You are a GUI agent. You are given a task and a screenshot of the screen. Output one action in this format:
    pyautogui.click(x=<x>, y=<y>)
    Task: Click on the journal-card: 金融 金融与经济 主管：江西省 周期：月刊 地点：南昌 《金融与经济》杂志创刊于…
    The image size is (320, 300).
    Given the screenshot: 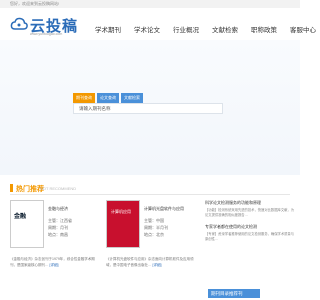 What is the action you would take?
    pyautogui.click(x=55, y=247)
    